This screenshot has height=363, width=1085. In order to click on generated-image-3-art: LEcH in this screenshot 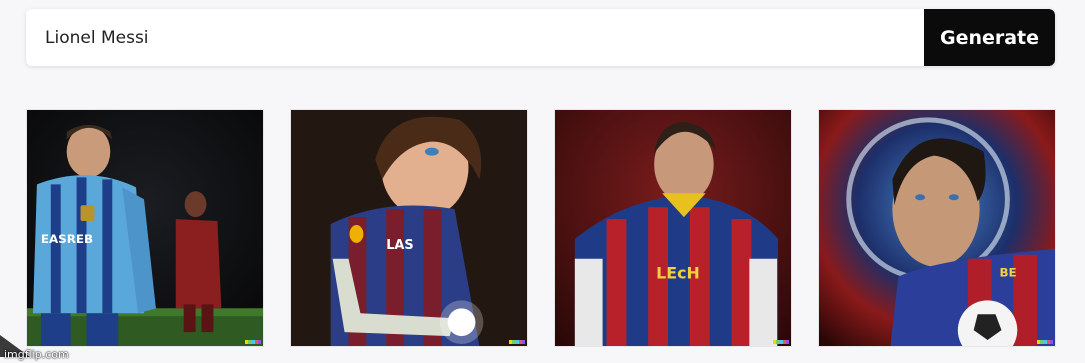, I will do `click(673, 228)`.